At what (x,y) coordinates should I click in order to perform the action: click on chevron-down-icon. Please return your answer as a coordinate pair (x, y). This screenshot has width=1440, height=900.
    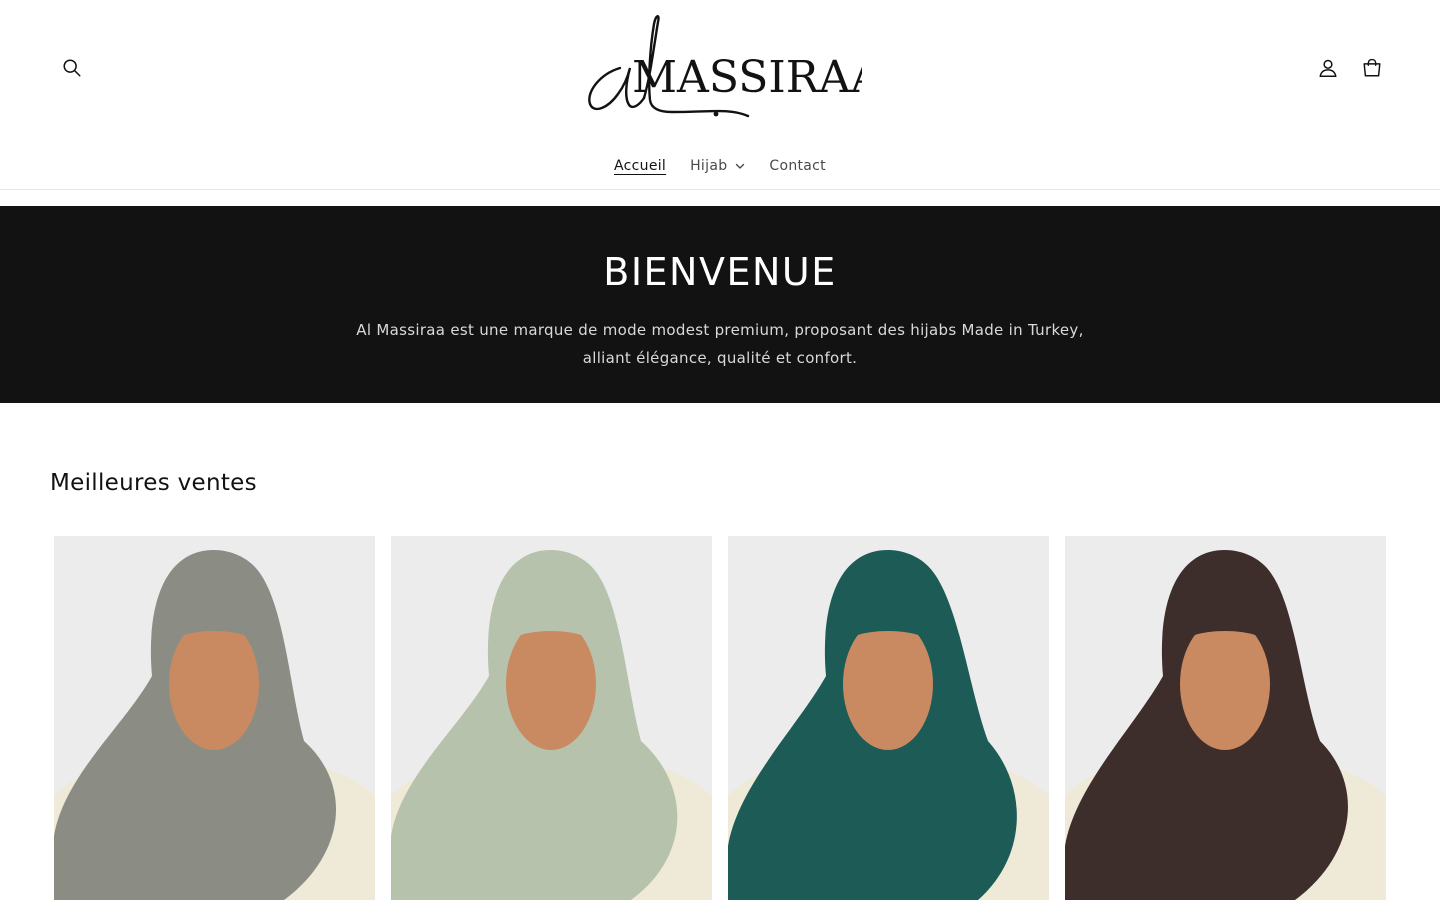
    Looking at the image, I should click on (740, 166).